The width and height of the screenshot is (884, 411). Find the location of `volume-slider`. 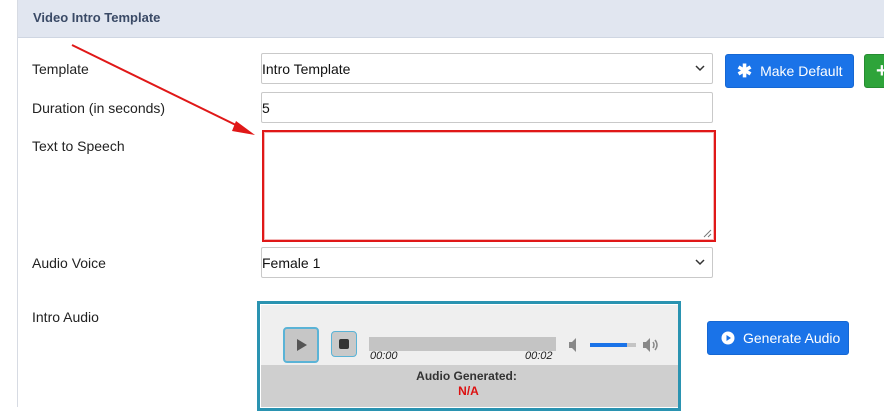

volume-slider is located at coordinates (613, 345).